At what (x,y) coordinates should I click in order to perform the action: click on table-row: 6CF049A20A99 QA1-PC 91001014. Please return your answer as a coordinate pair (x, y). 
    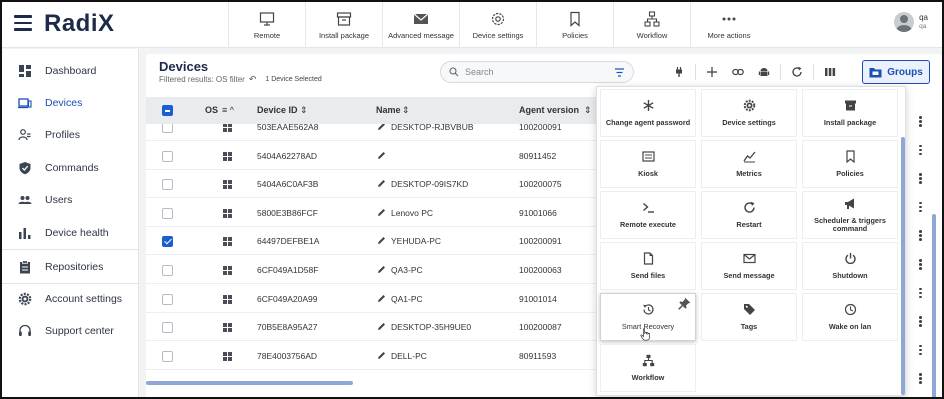
    Looking at the image, I should click on (372, 299).